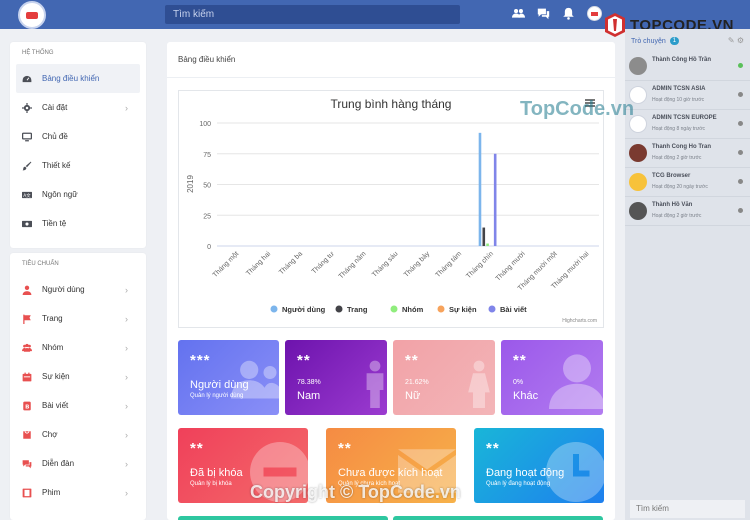  What do you see at coordinates (511, 266) in the screenshot?
I see `x-tick-label: Tháng mười` at bounding box center [511, 266].